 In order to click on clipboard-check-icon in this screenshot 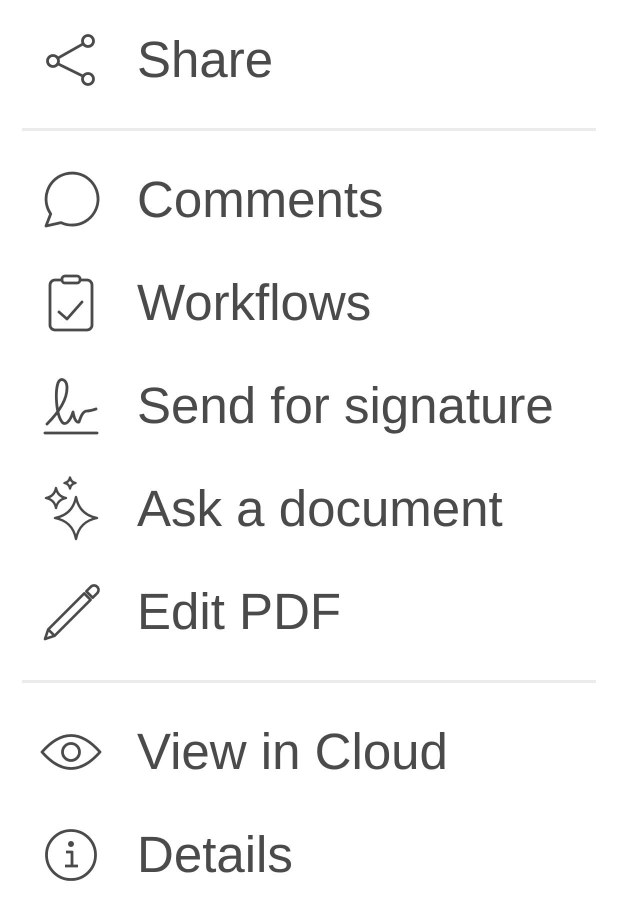, I will do `click(71, 303)`.